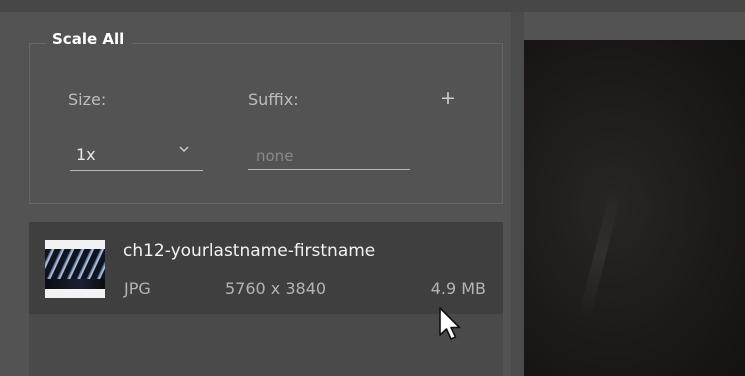 This screenshot has height=376, width=745. I want to click on mouse-pointer-icon, so click(450, 323).